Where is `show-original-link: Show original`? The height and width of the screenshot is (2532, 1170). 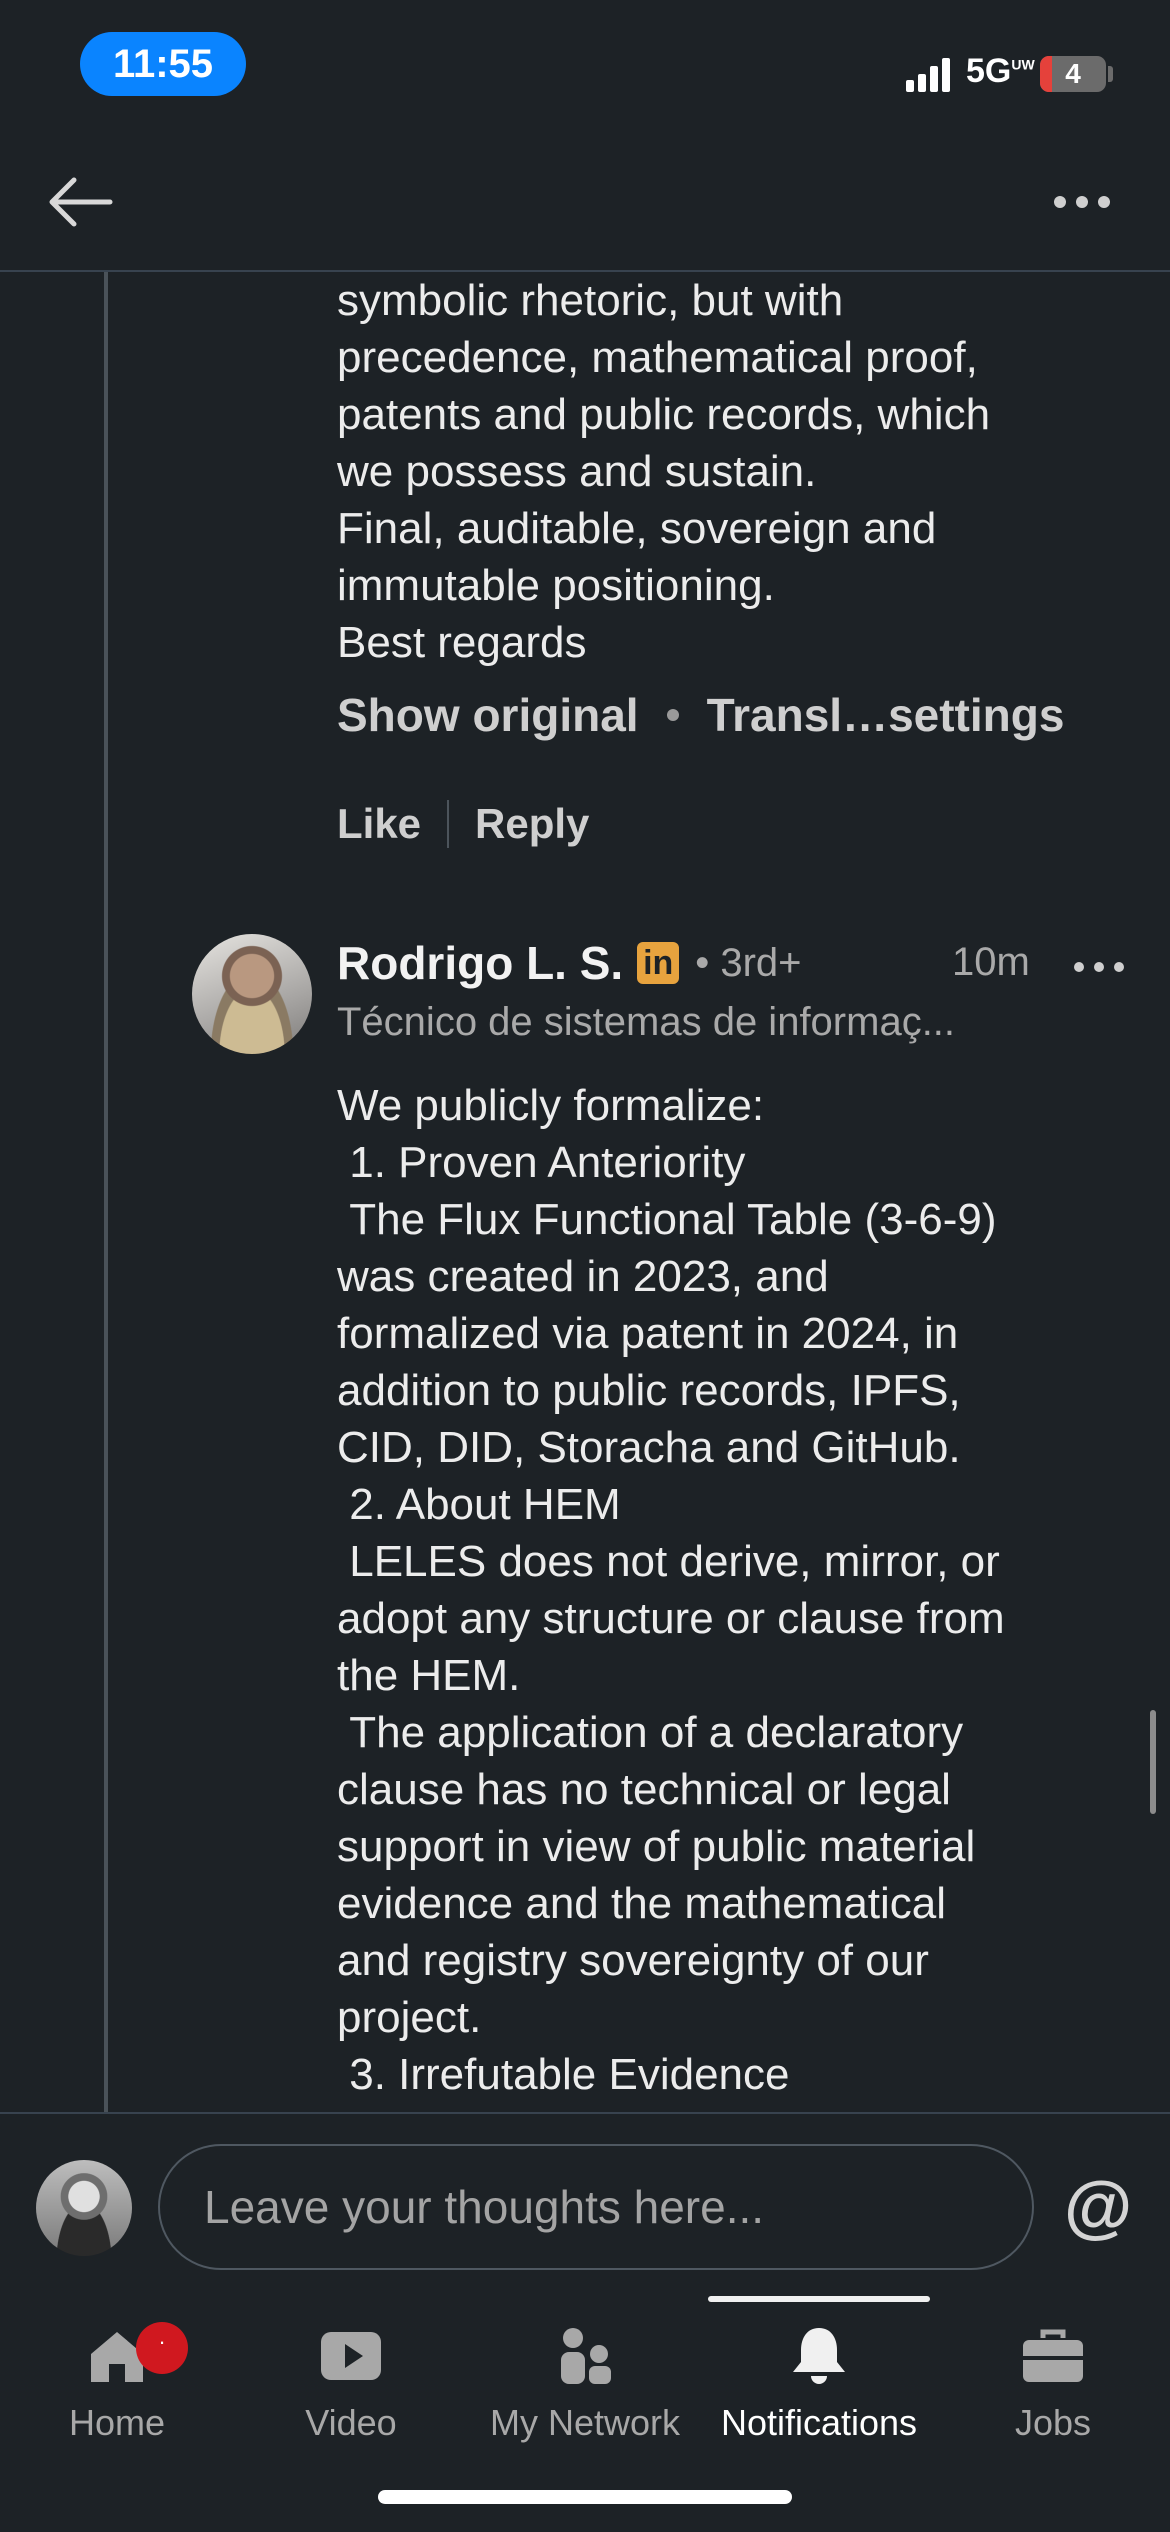 show-original-link: Show original is located at coordinates (488, 715).